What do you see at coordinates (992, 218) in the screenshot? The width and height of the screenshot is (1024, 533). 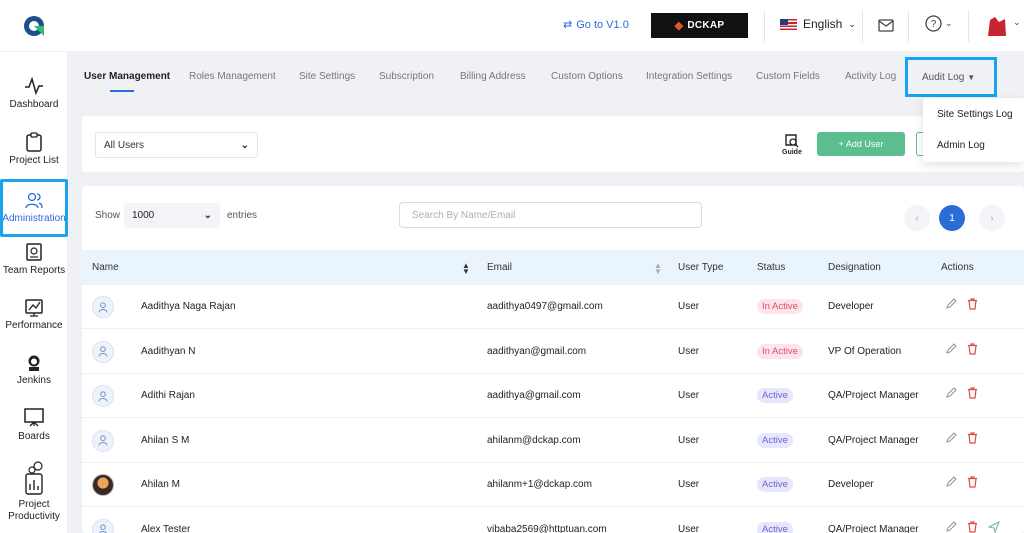 I see `next-page-button: ›` at bounding box center [992, 218].